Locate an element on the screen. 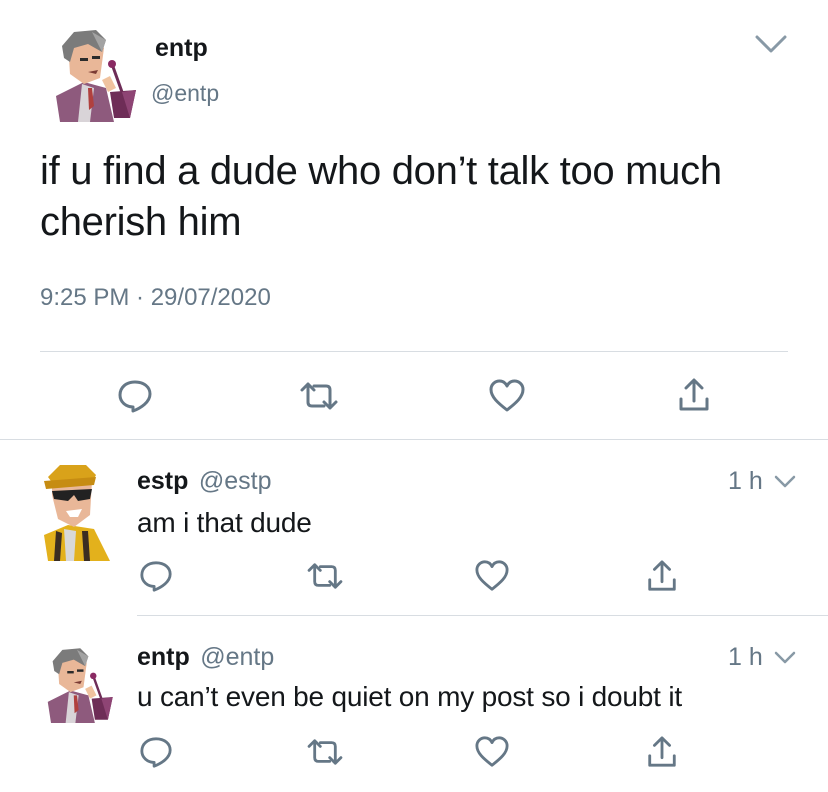 The width and height of the screenshot is (828, 792). reply-header: estp @estp is located at coordinates (204, 481).